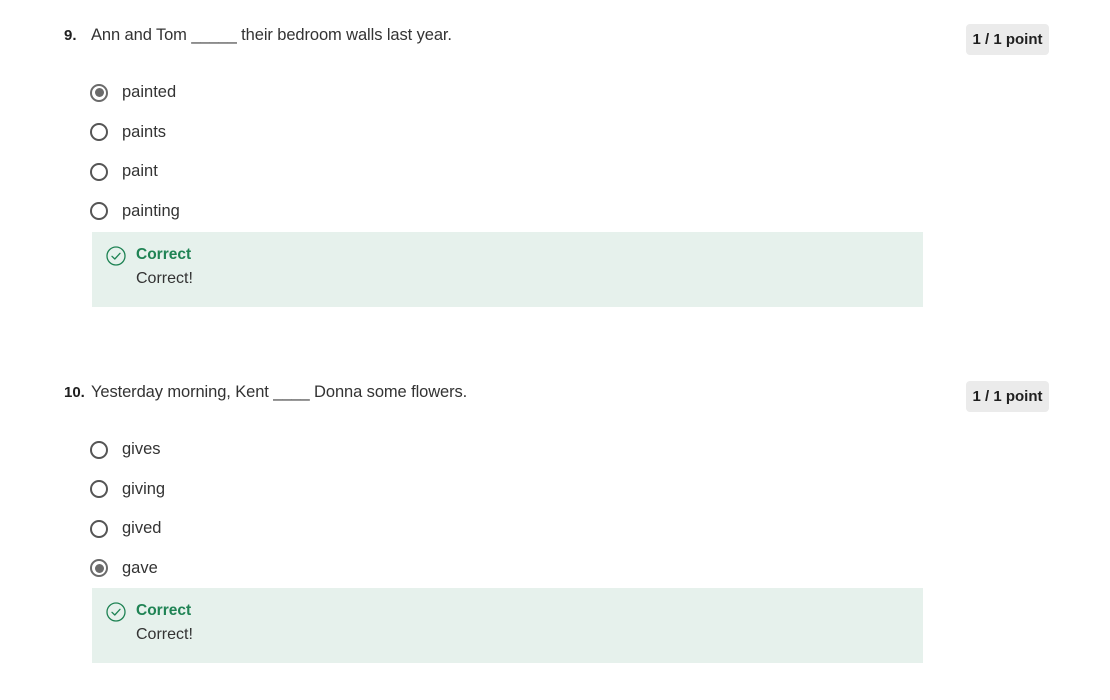 This screenshot has height=700, width=1110. I want to click on answer-options: painted paints paint painting, so click(135, 152).